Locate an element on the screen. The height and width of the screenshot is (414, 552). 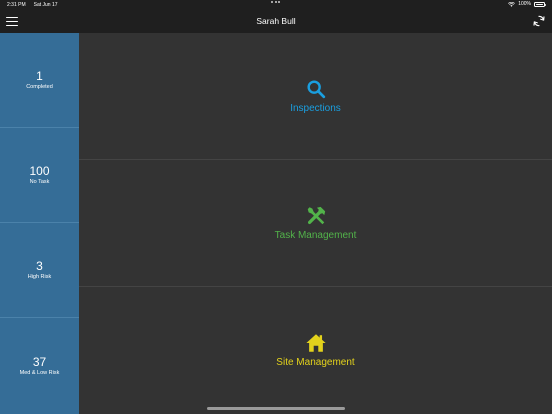
tools-icon is located at coordinates (316, 215).